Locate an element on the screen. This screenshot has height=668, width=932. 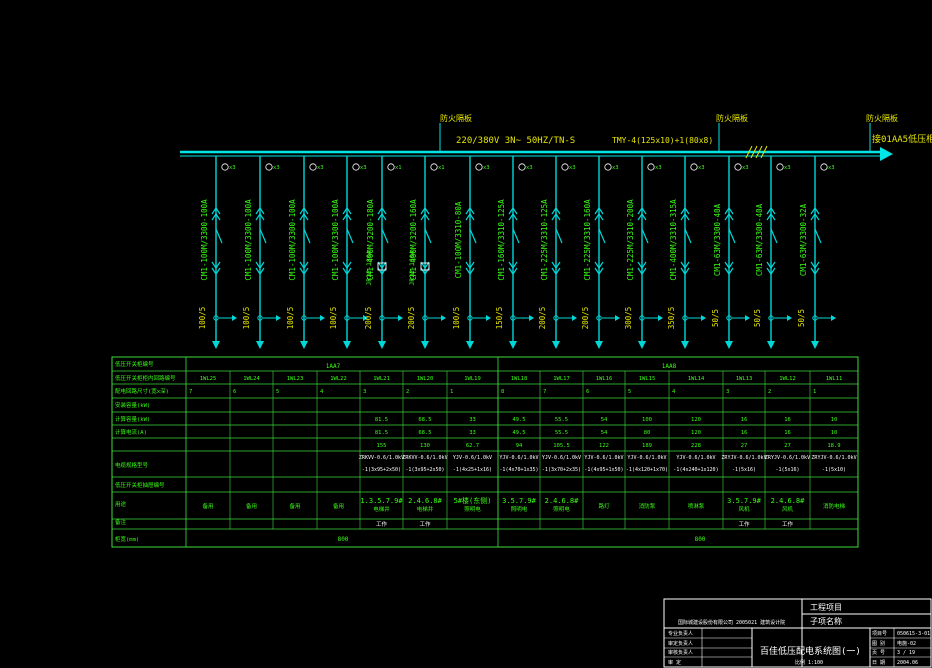
installed-kw: 81.5 is located at coordinates (381, 420).